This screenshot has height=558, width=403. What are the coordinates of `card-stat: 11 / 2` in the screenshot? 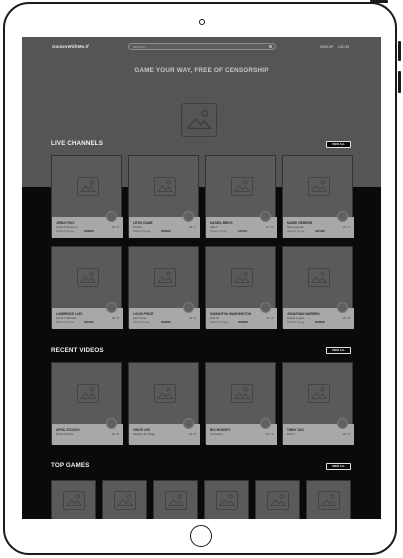 It's located at (269, 317).